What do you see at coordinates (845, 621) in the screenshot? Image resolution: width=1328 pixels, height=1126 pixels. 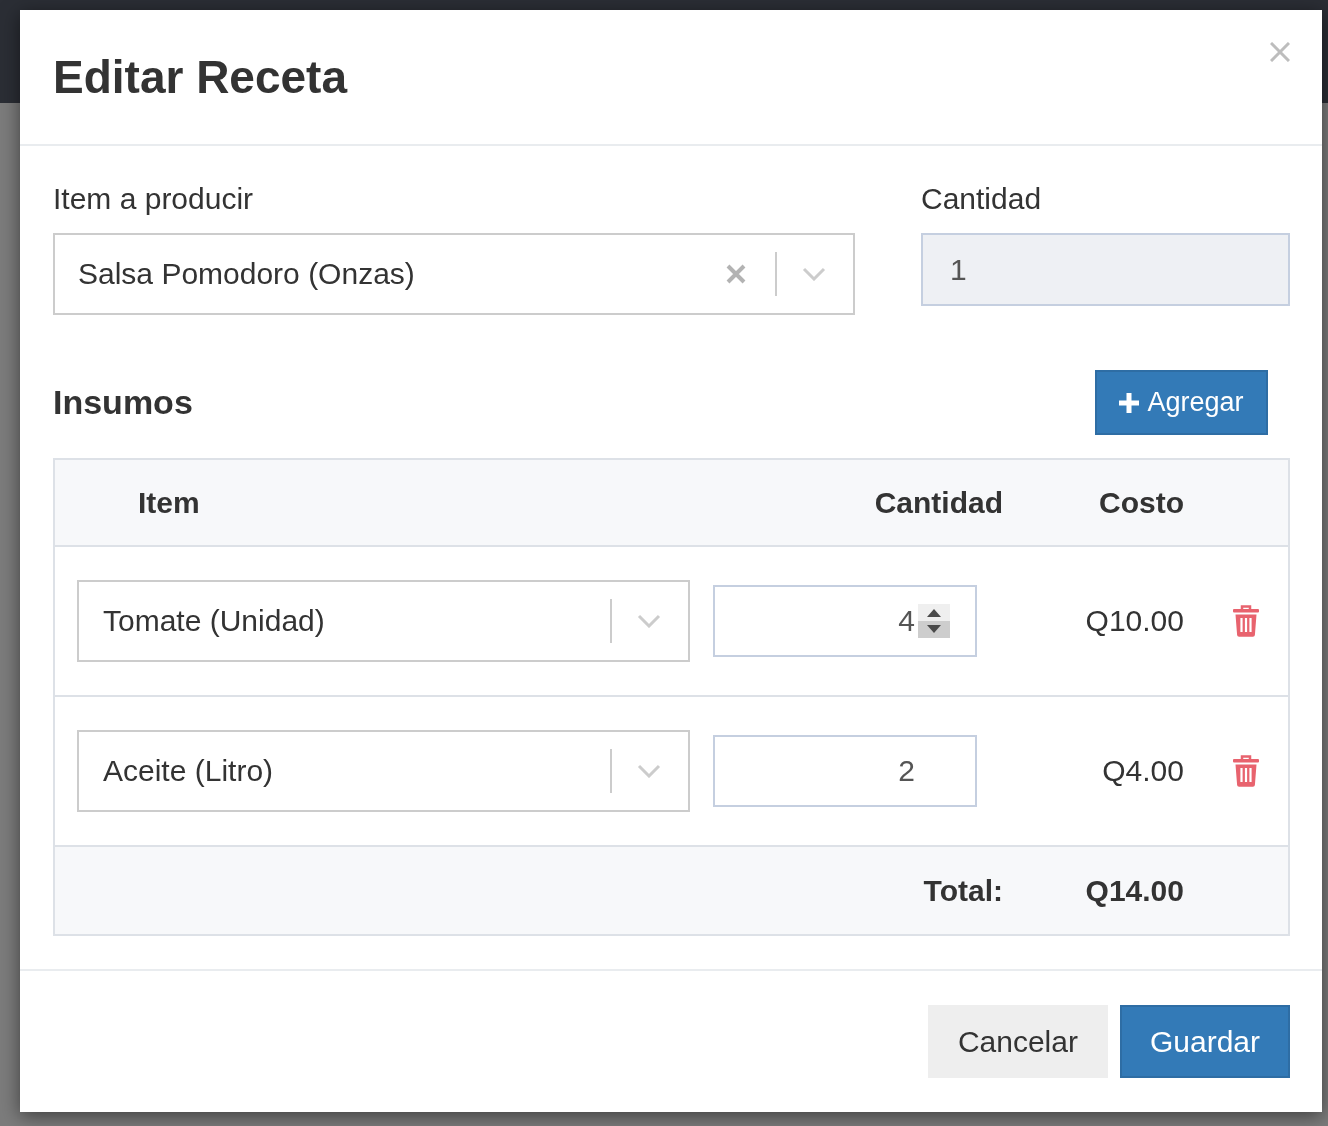 I see `quantity-input: 4` at bounding box center [845, 621].